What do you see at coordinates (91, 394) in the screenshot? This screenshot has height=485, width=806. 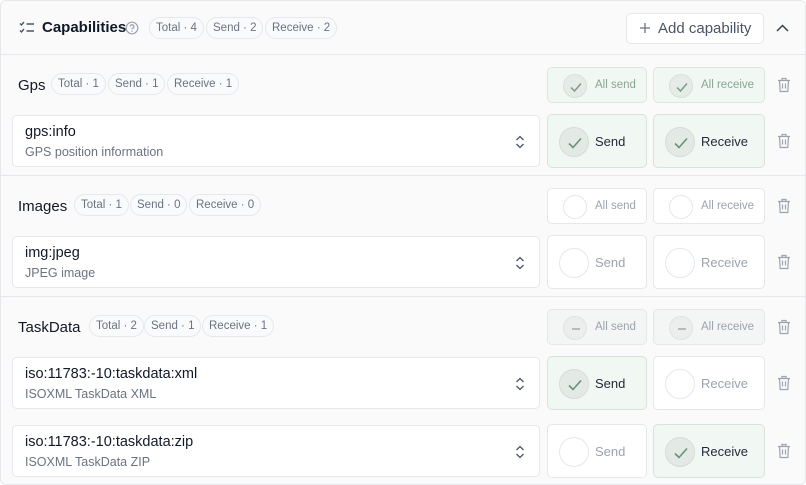 I see `capability-description: ISOXML TaskData XML` at bounding box center [91, 394].